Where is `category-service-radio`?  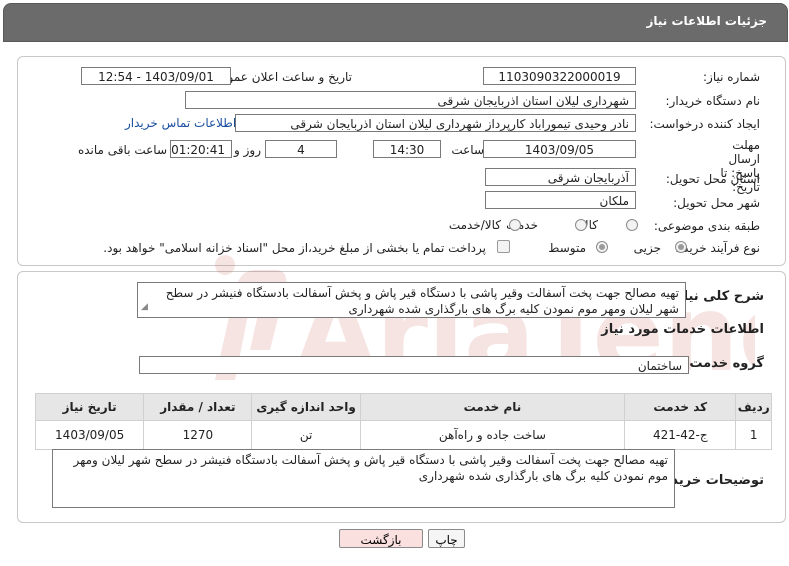 category-service-radio is located at coordinates (581, 225).